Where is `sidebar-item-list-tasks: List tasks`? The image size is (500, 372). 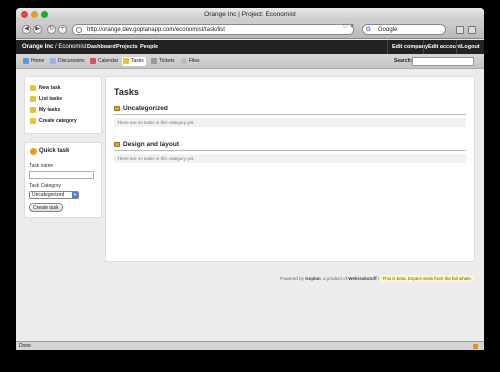 sidebar-item-list-tasks: List tasks is located at coordinates (63, 99).